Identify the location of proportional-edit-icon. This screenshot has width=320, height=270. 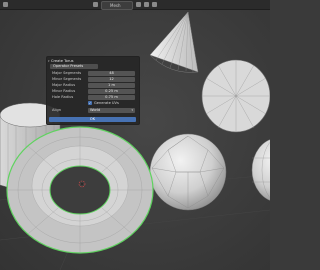
(138, 4).